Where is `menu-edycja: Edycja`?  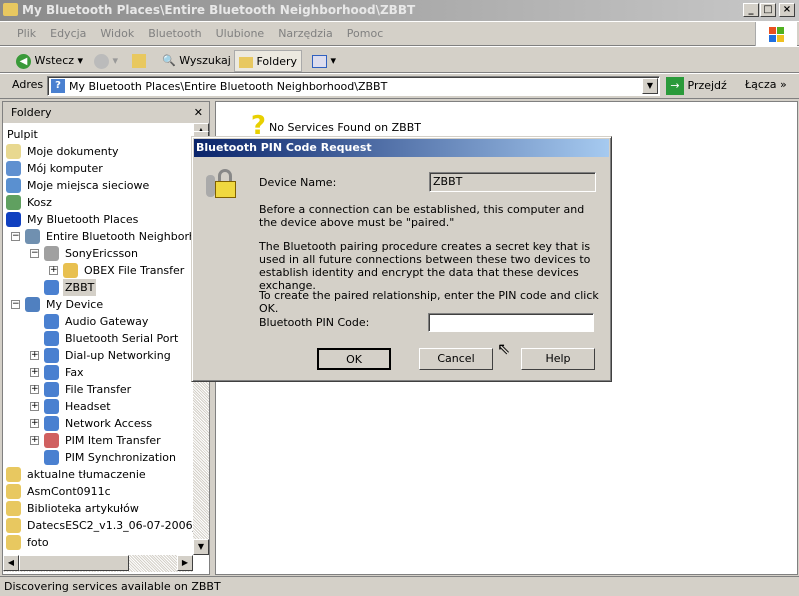 menu-edycja: Edycja is located at coordinates (68, 34).